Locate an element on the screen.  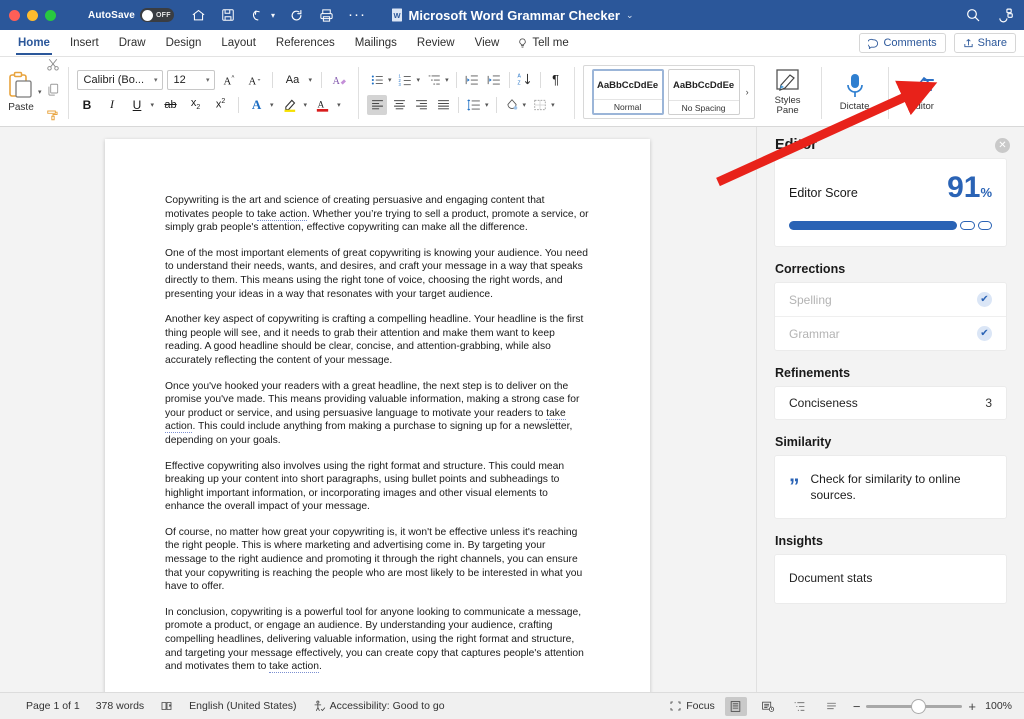
multilevel-list-caret: ▾ is located at coordinates (447, 80).